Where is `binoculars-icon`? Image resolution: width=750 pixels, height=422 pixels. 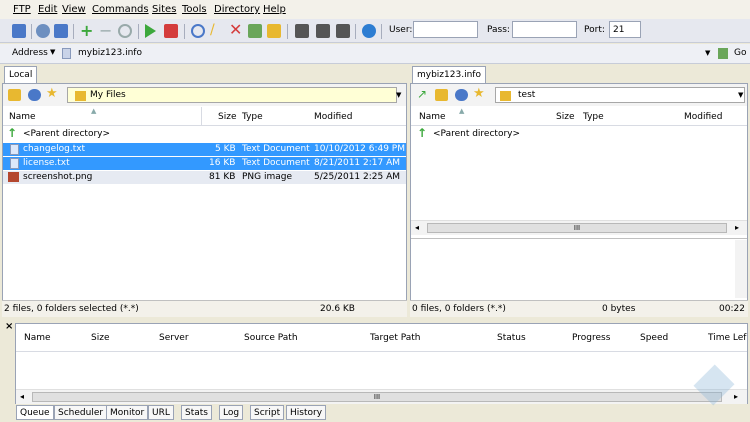 binoculars-icon is located at coordinates (302, 31).